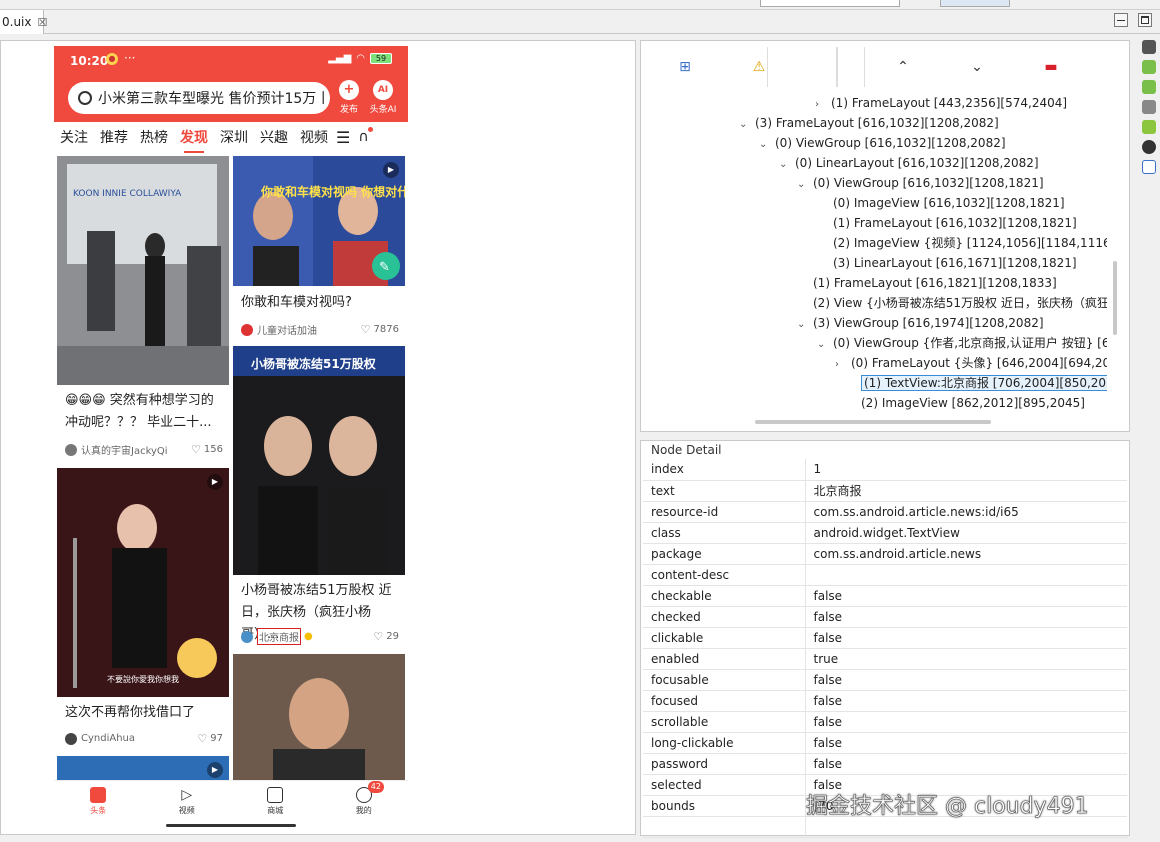 This screenshot has height=842, width=1160. Describe the element at coordinates (885, 575) in the screenshot. I see `detail-row: content-desc` at that location.